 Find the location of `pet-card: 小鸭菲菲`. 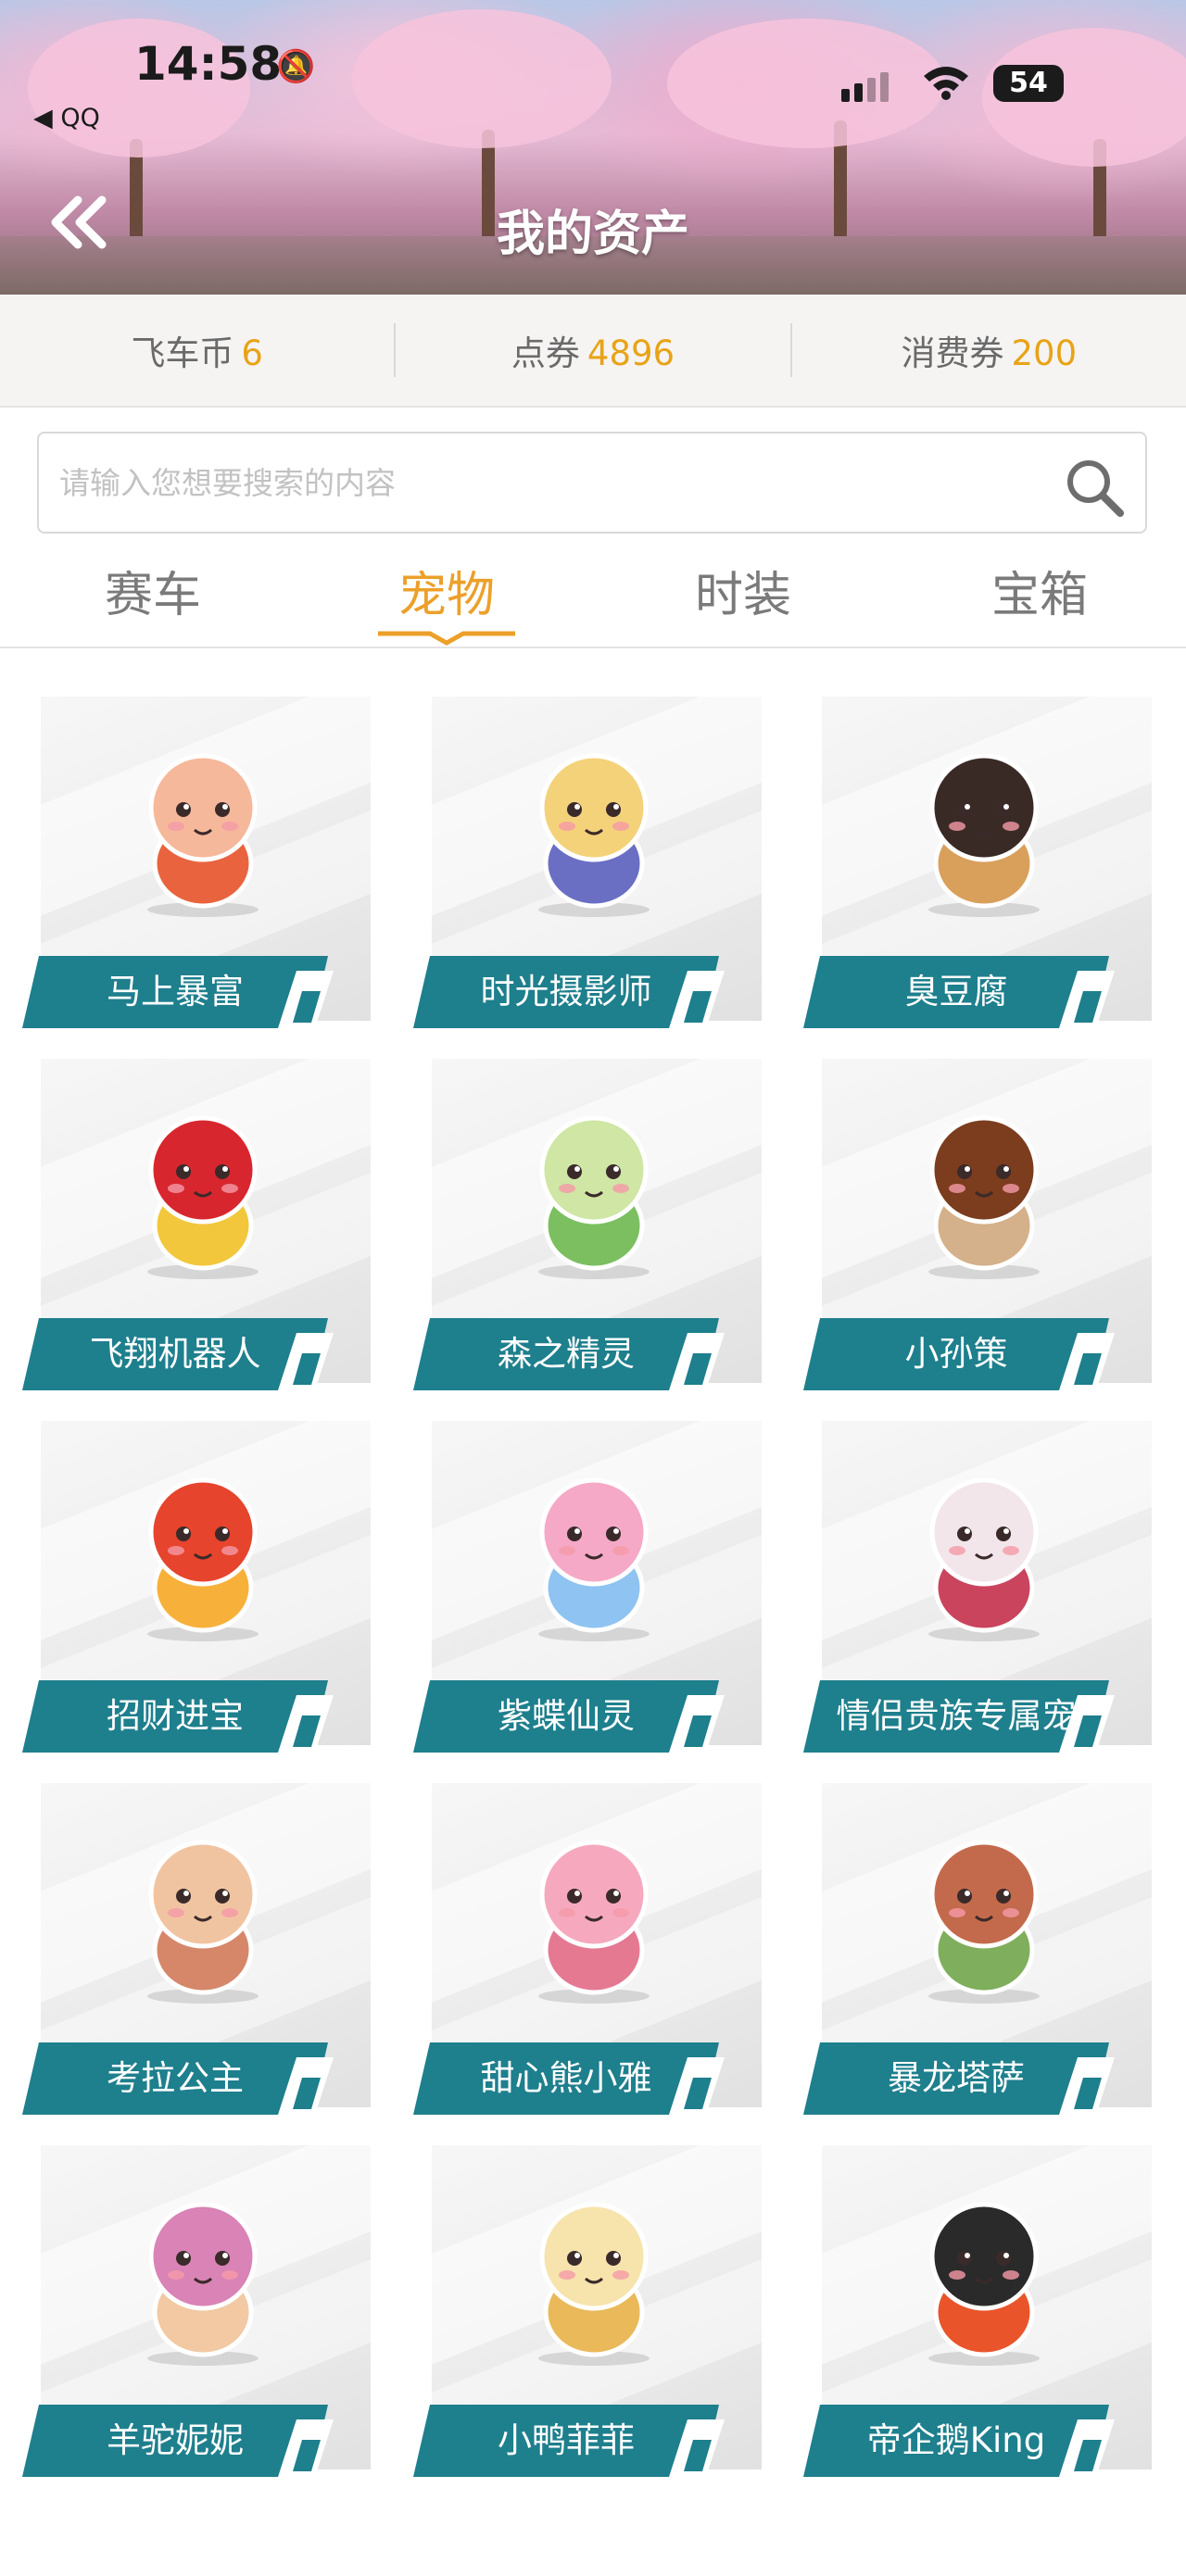

pet-card: 小鸭菲菲 is located at coordinates (589, 2309).